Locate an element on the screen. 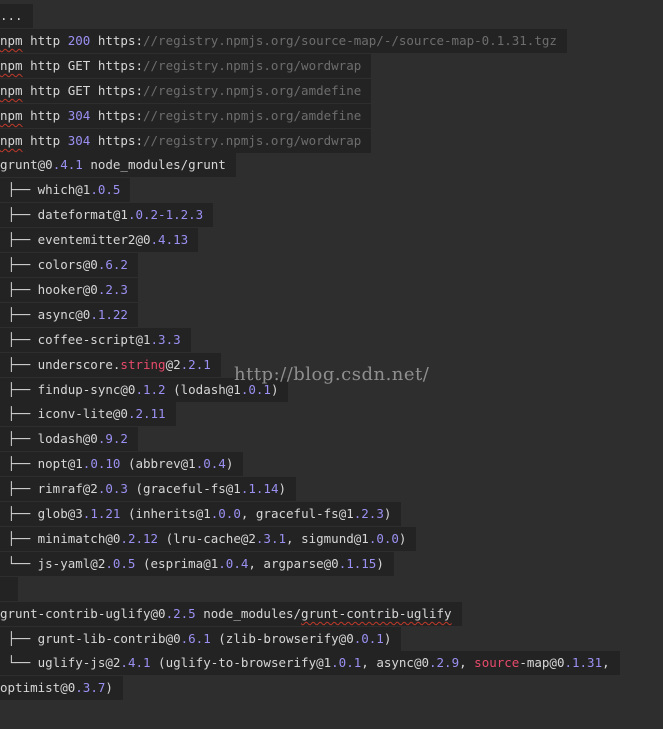  terminal-text-segment: (abbrev@1 is located at coordinates (158, 463).